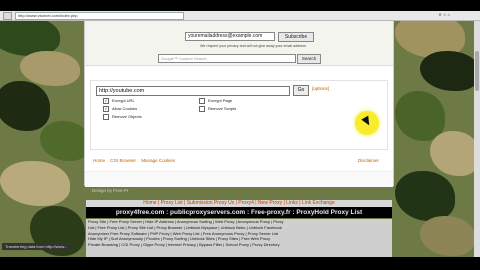 This screenshot has height=270, width=480. What do you see at coordinates (309, 59) in the screenshot?
I see `search-button: Search` at bounding box center [309, 59].